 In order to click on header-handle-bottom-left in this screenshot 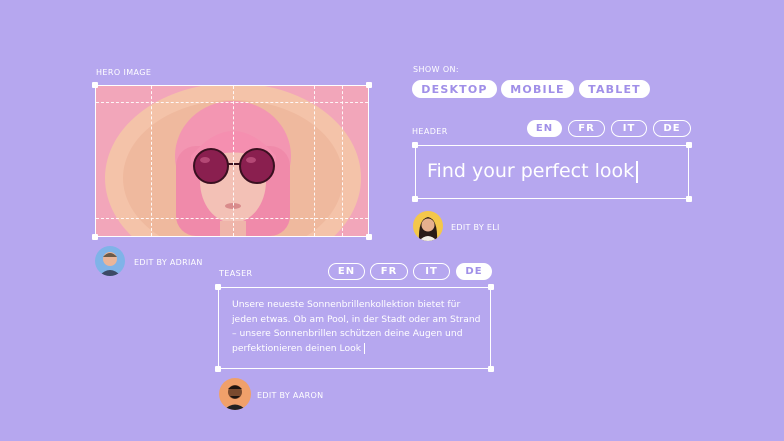, I will do `click(415, 199)`.